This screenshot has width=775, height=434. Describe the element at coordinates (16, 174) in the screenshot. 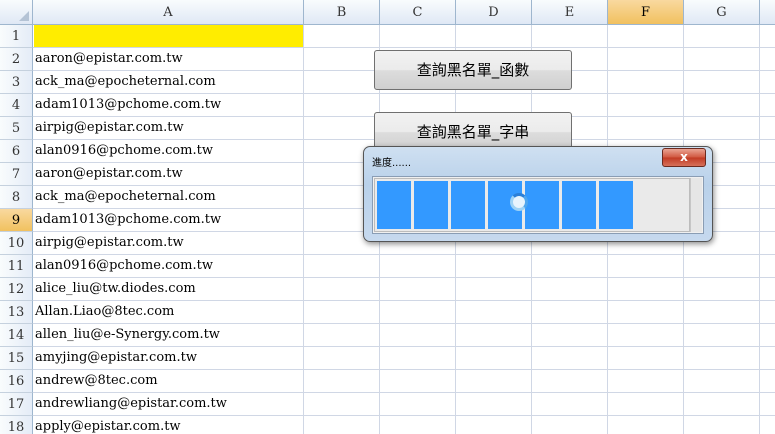

I see `row-header: 7` at that location.